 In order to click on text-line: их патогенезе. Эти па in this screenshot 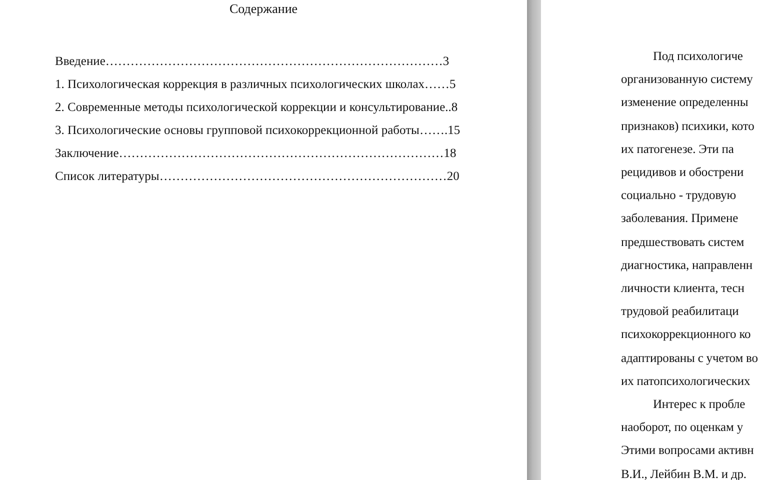, I will do `click(678, 149)`.